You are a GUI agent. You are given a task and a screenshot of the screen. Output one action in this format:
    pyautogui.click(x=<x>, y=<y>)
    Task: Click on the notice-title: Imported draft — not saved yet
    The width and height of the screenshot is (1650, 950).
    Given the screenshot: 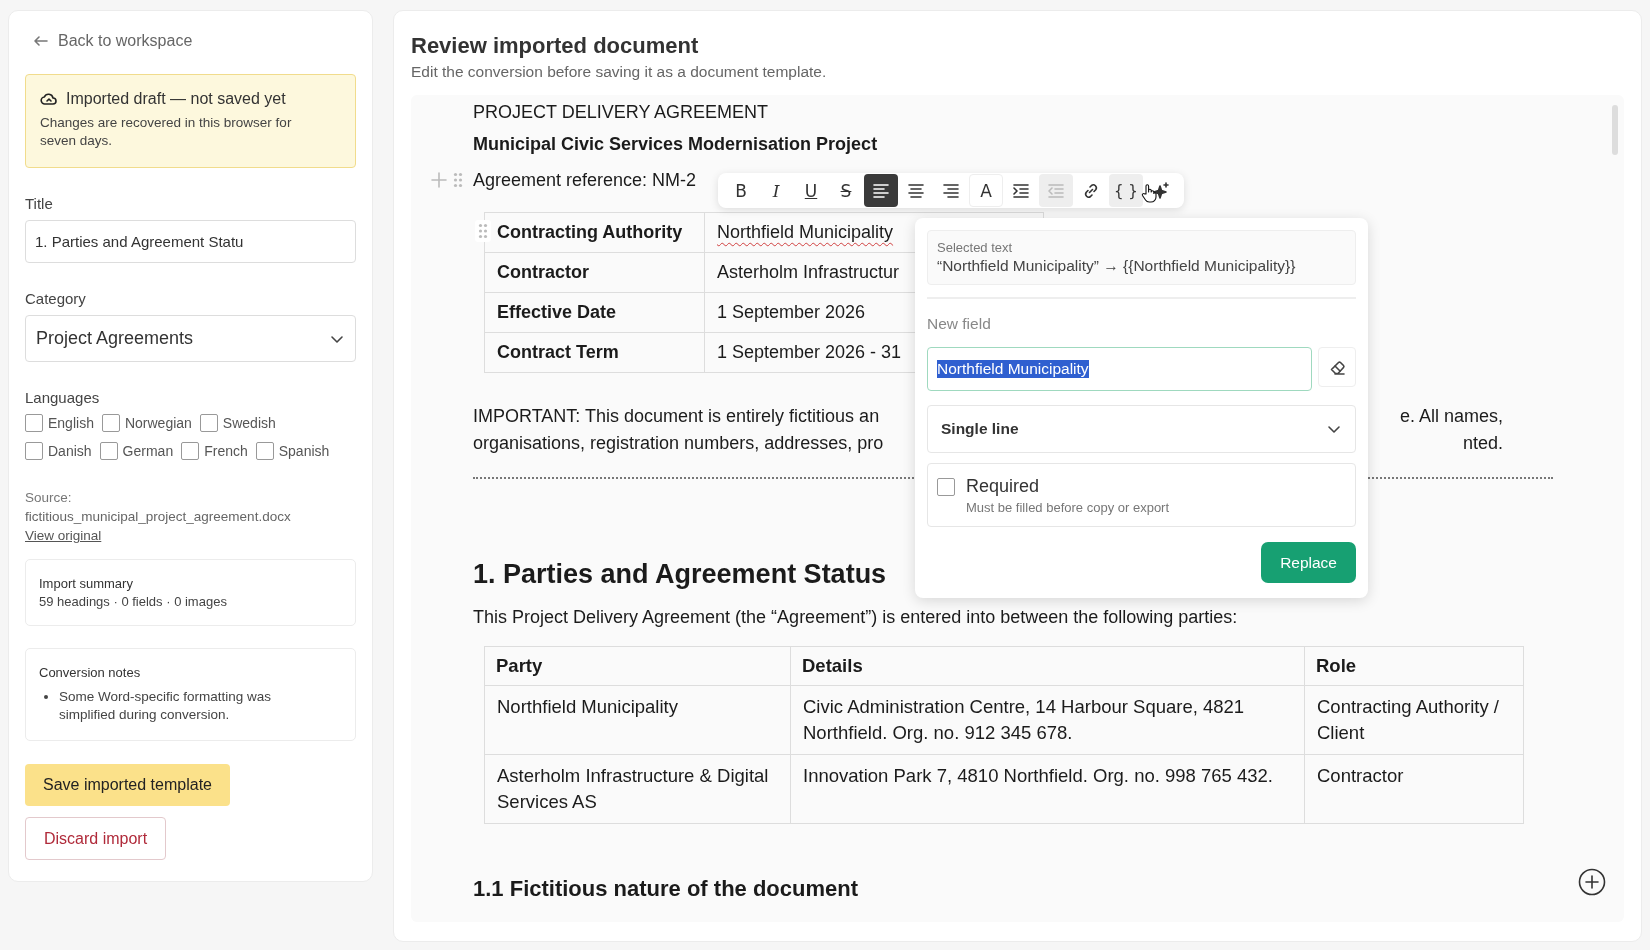 What is the action you would take?
    pyautogui.click(x=176, y=99)
    